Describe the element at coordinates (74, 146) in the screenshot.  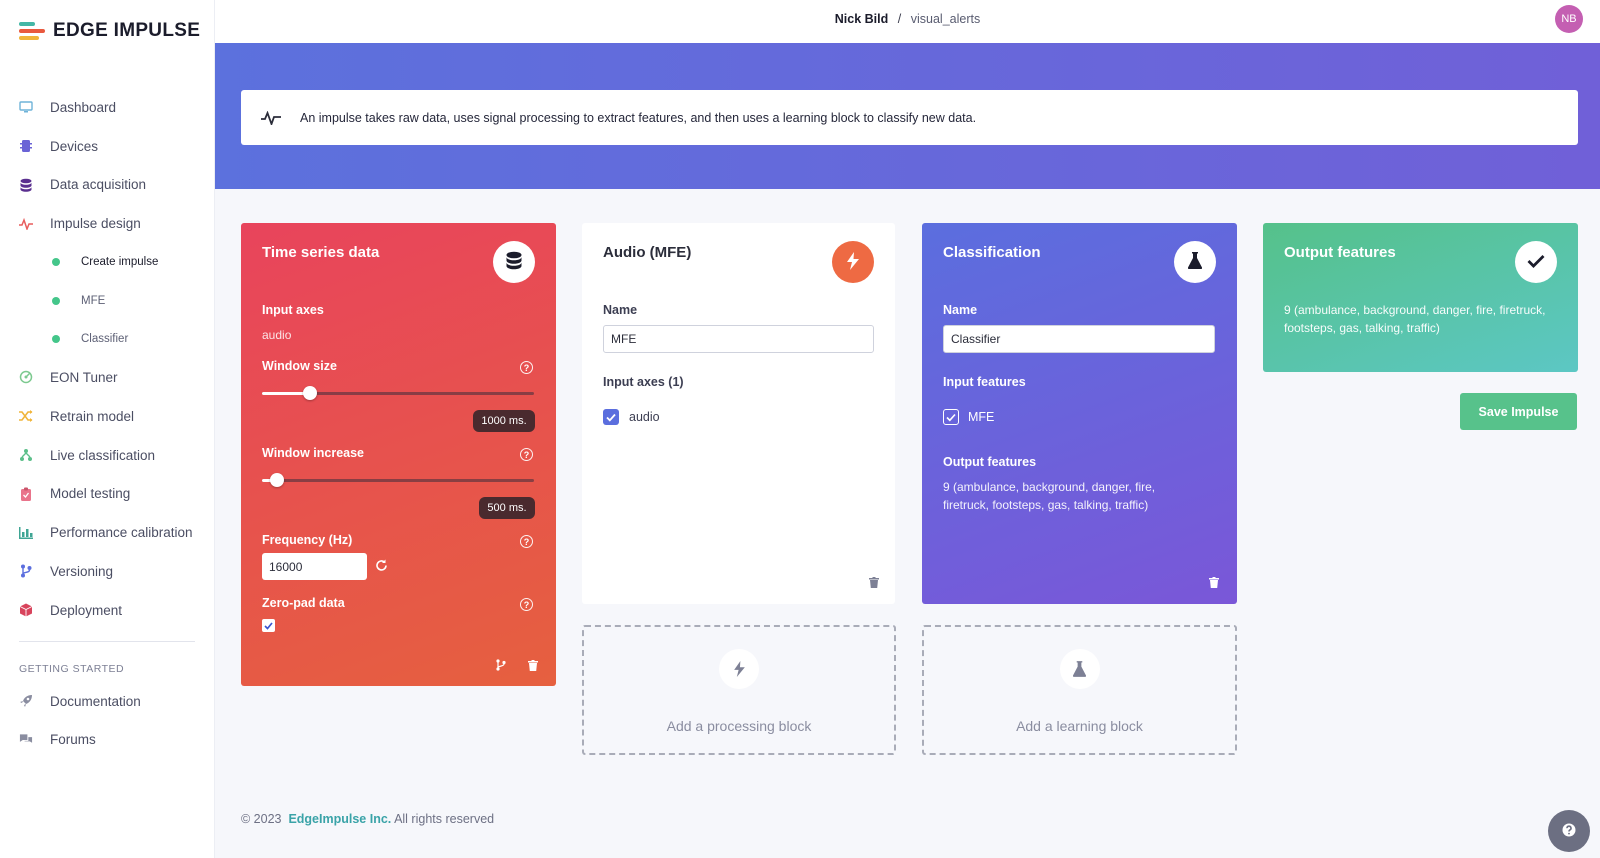
I see `sidebar-item-label: Devices` at that location.